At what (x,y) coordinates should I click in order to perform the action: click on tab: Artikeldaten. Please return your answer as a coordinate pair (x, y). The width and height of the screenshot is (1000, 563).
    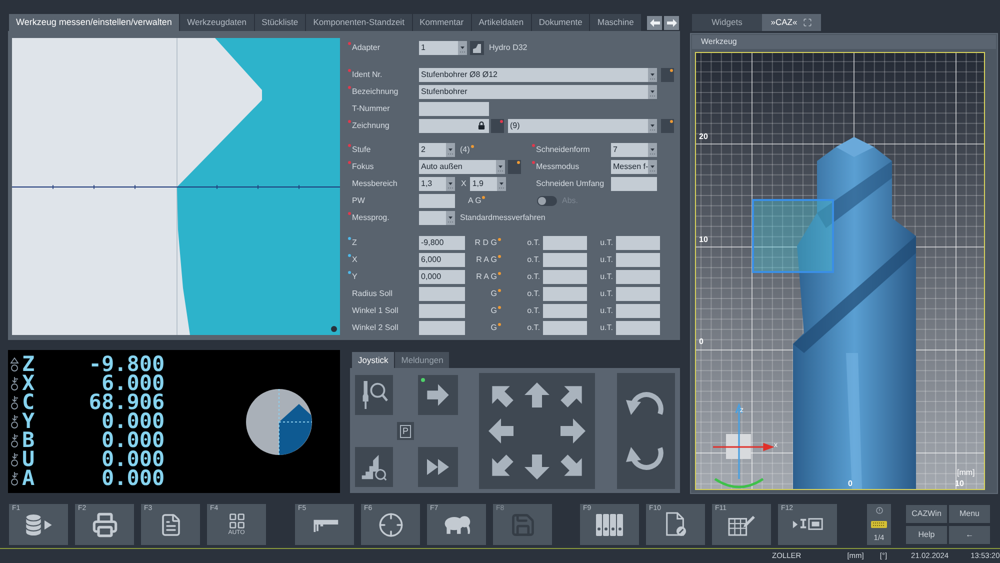
    Looking at the image, I should click on (500, 22).